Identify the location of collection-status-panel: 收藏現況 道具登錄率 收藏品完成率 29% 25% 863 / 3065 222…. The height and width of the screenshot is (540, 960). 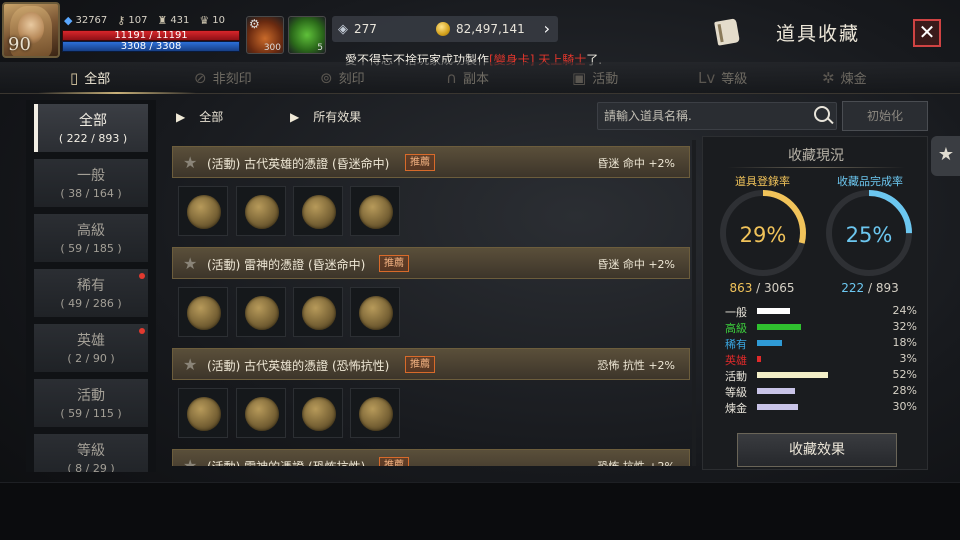
(815, 303).